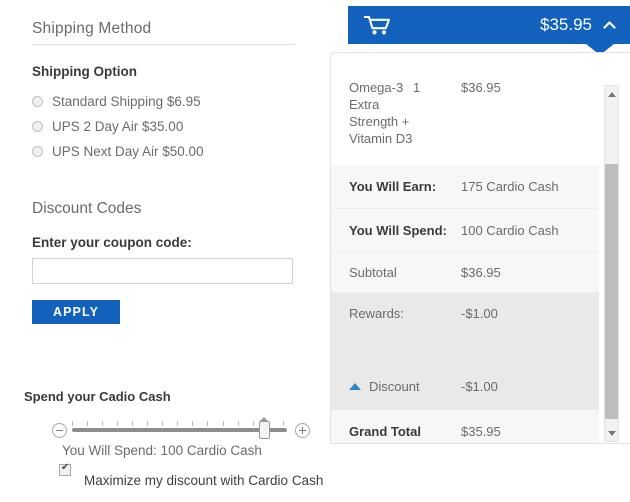 The height and width of the screenshot is (502, 630). I want to click on product-qty: 1, so click(417, 87).